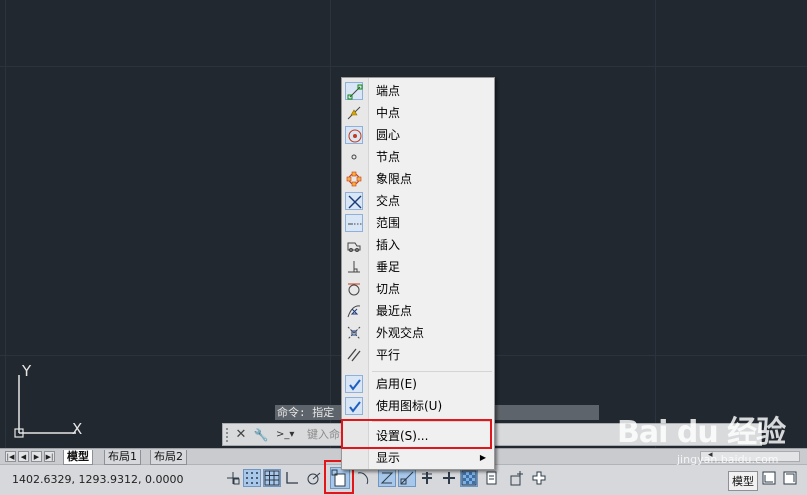 Image resolution: width=807 pixels, height=495 pixels. I want to click on command-prompt-icon: >_▾, so click(289, 435).